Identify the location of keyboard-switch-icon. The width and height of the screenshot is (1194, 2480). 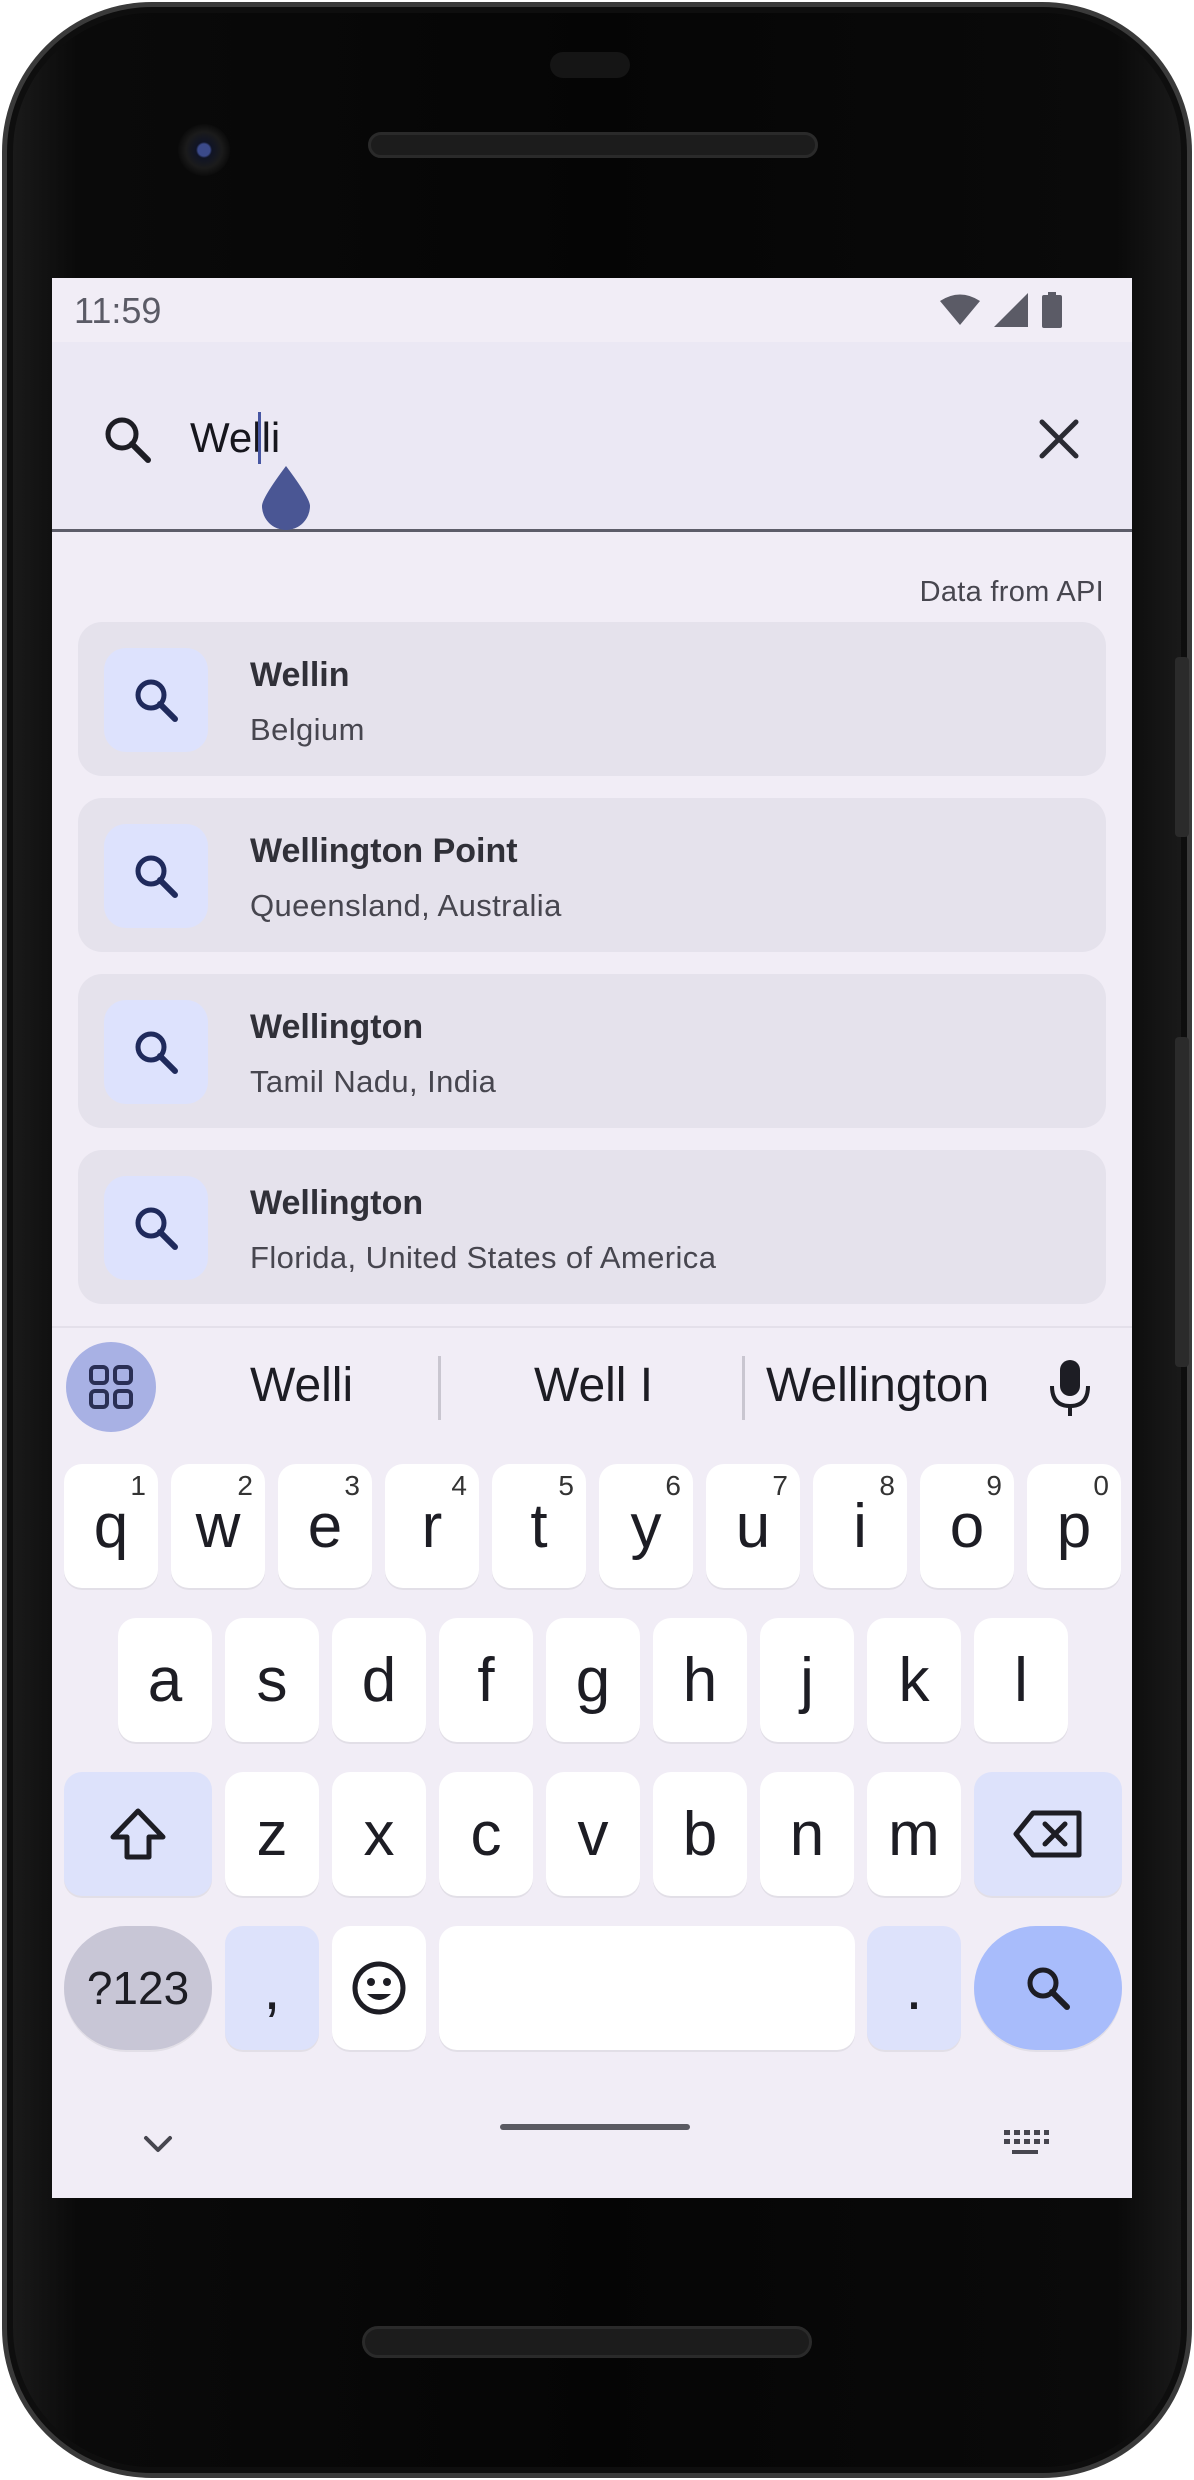
(1025, 2144).